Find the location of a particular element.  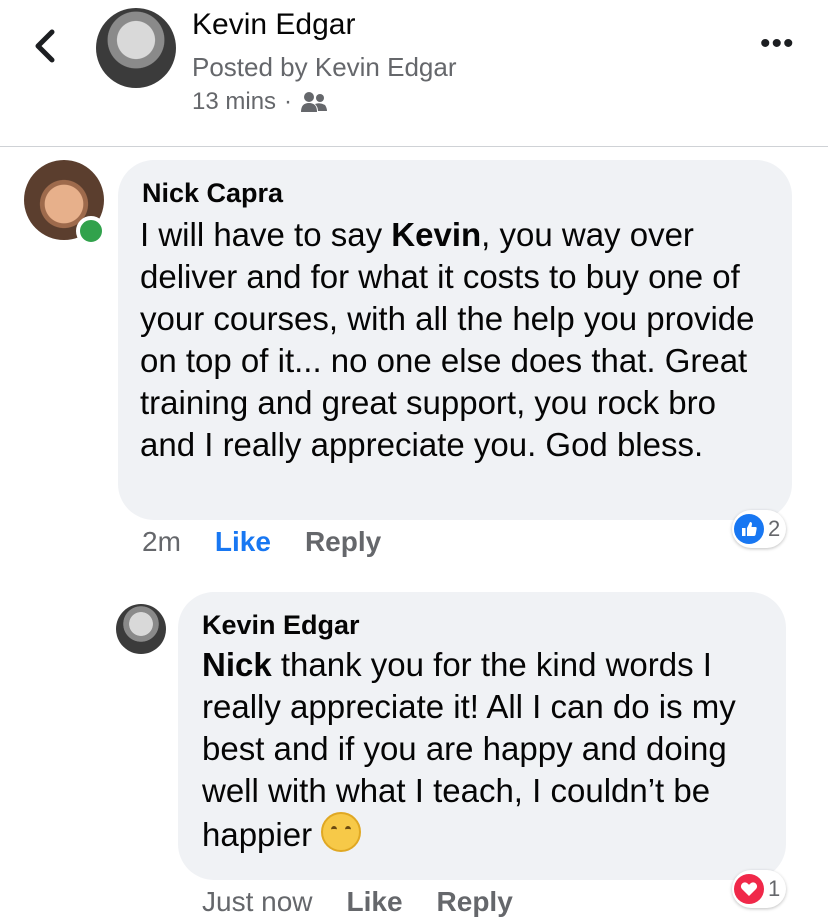

comment-time: 2m is located at coordinates (161, 542).